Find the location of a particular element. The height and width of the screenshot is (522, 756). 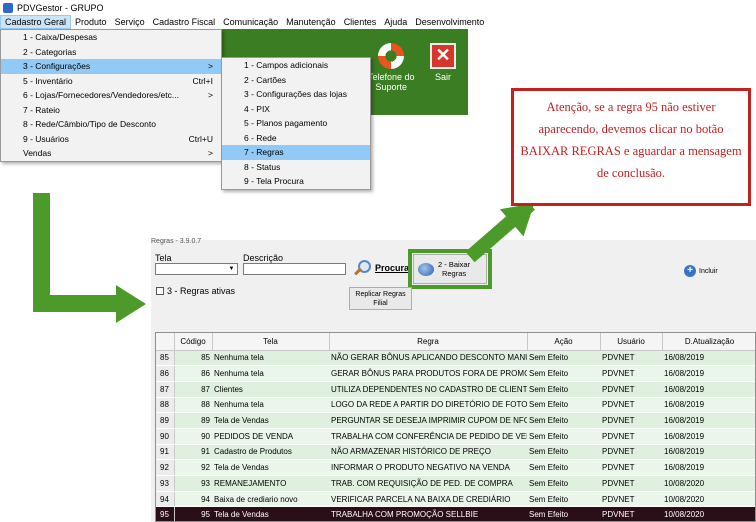

exit-button: ✕ Sair is located at coordinates (443, 62).